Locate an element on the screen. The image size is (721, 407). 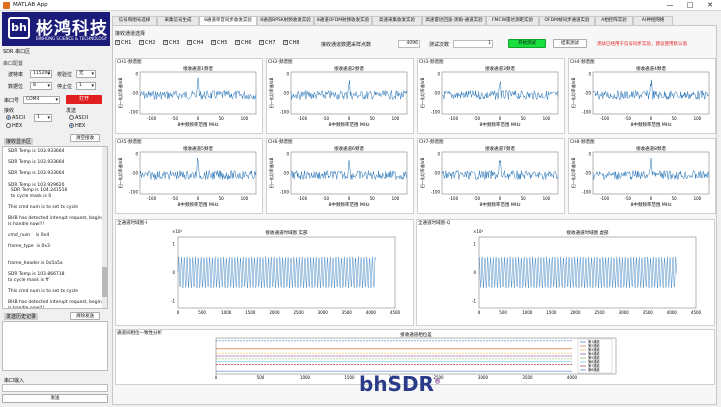
tab-1: 信号和图号选择 is located at coordinates (134, 20).